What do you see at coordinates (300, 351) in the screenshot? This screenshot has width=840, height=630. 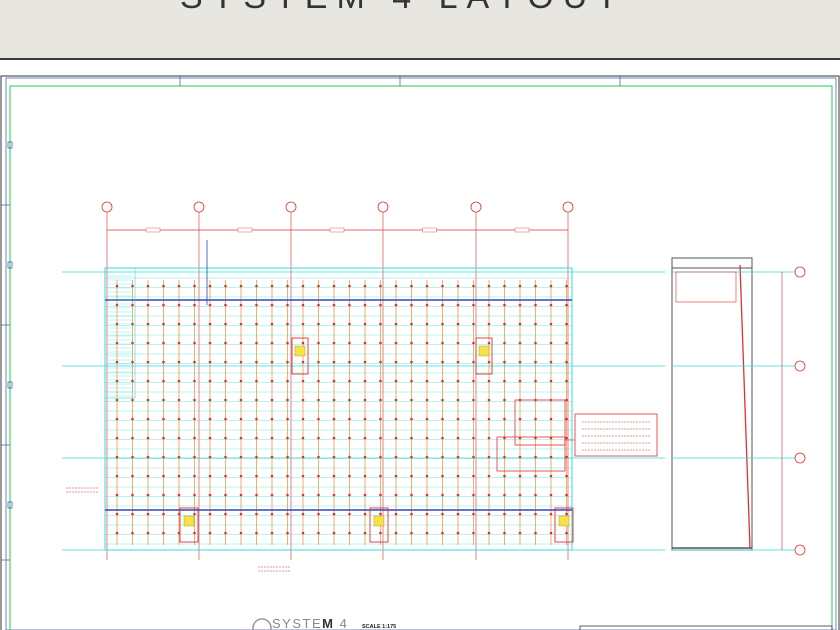 I see `equipment-marker` at bounding box center [300, 351].